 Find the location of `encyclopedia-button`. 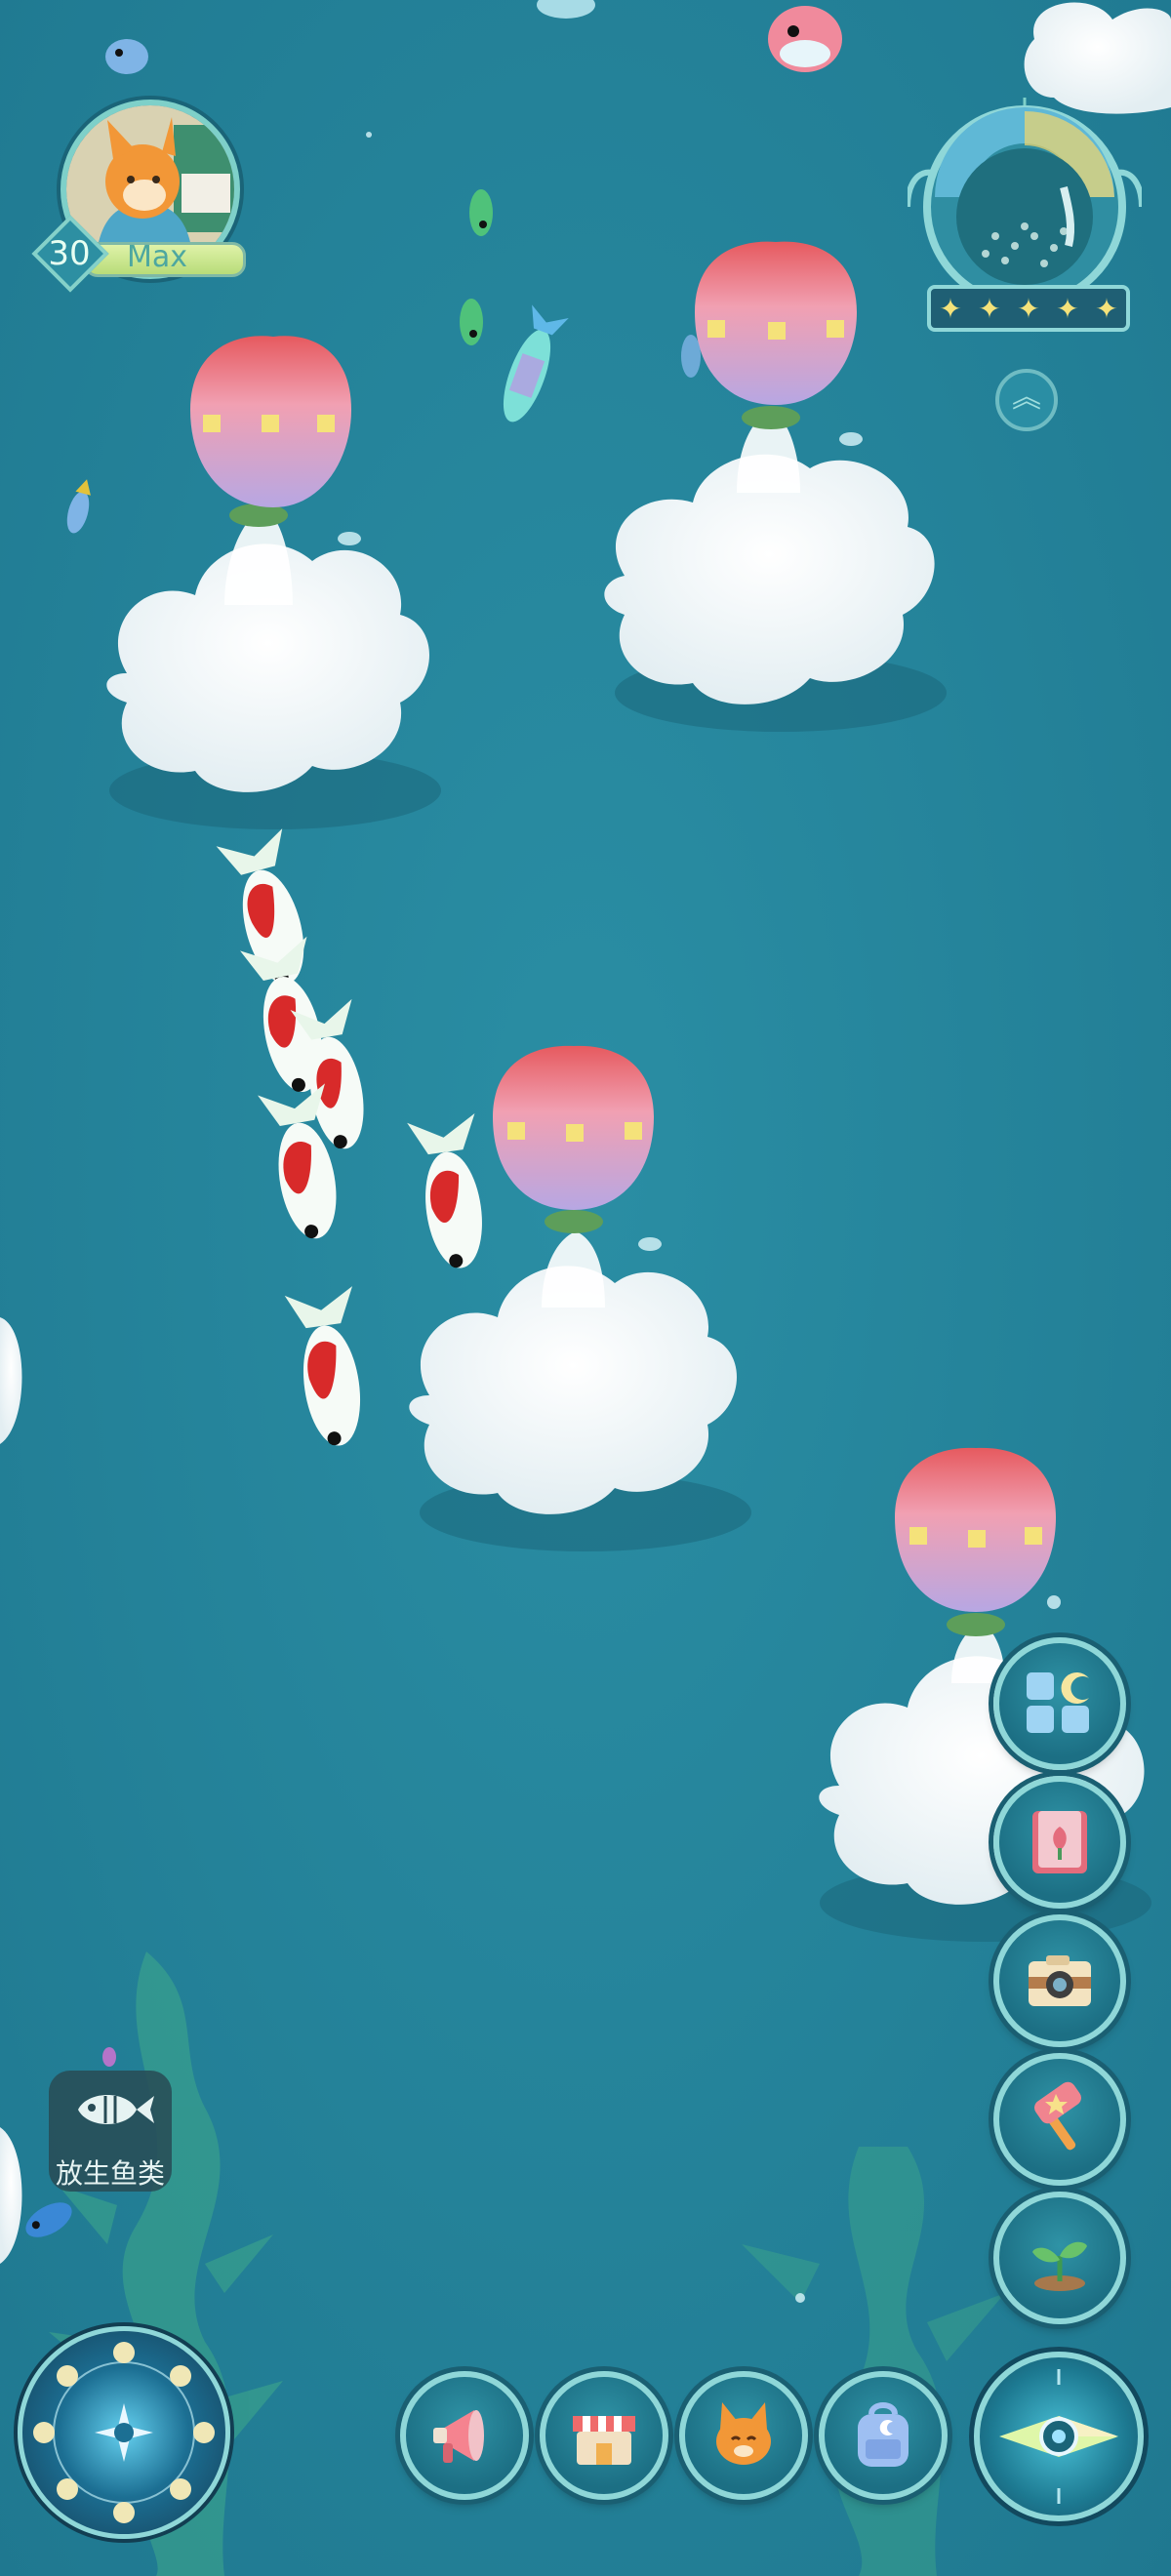

encyclopedia-button is located at coordinates (1059, 1842).